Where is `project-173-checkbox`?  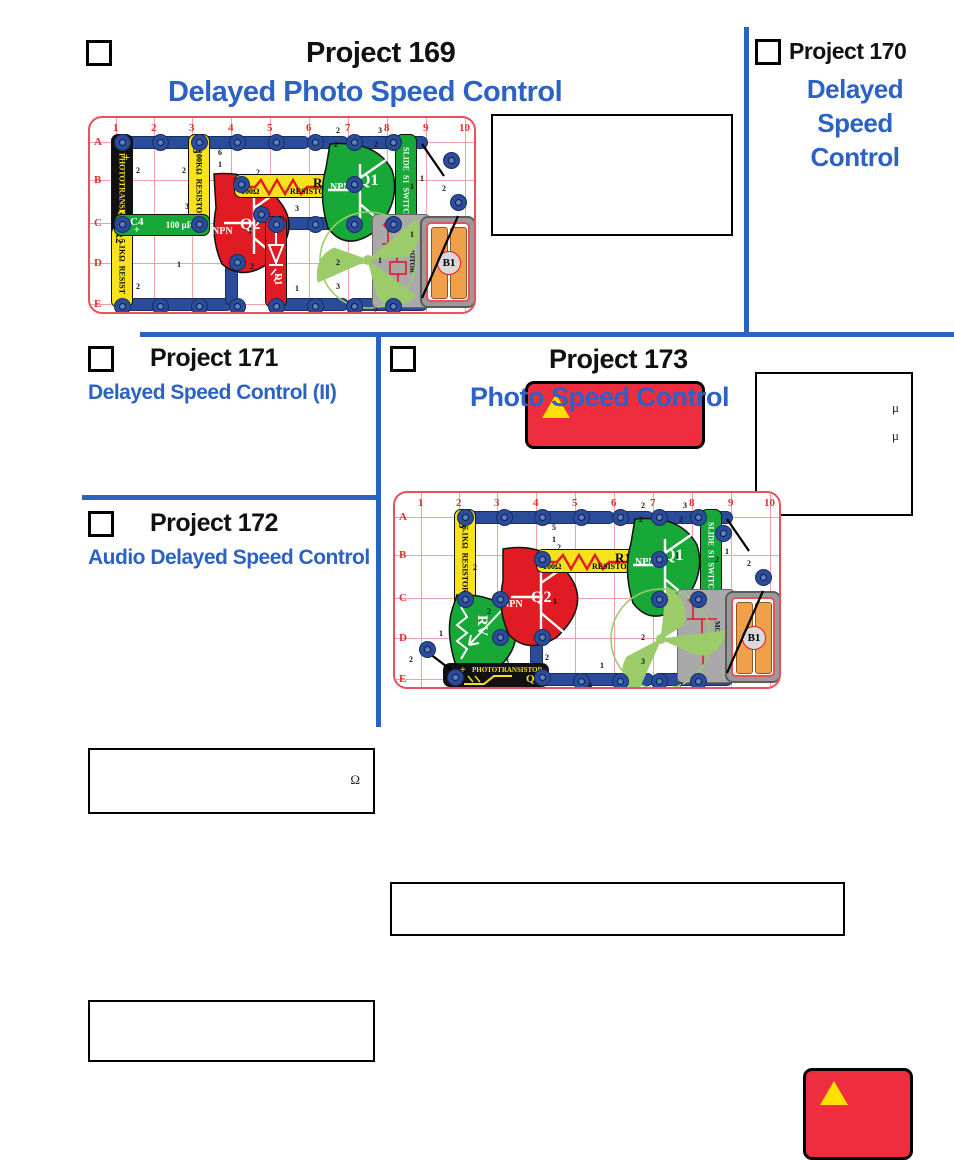
project-173-checkbox is located at coordinates (403, 359).